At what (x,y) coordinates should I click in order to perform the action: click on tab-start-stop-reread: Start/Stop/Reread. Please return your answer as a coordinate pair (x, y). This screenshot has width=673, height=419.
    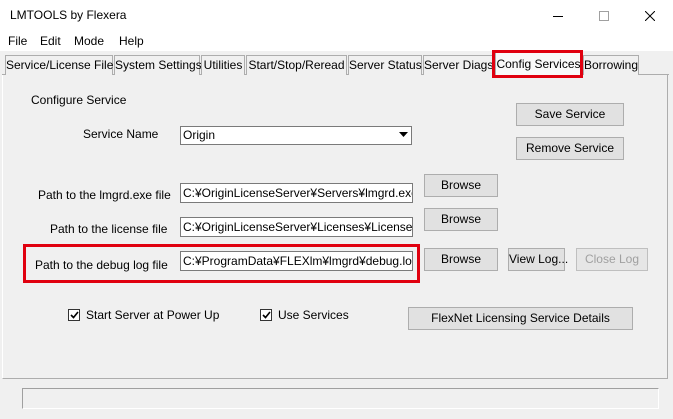
    Looking at the image, I should click on (296, 65).